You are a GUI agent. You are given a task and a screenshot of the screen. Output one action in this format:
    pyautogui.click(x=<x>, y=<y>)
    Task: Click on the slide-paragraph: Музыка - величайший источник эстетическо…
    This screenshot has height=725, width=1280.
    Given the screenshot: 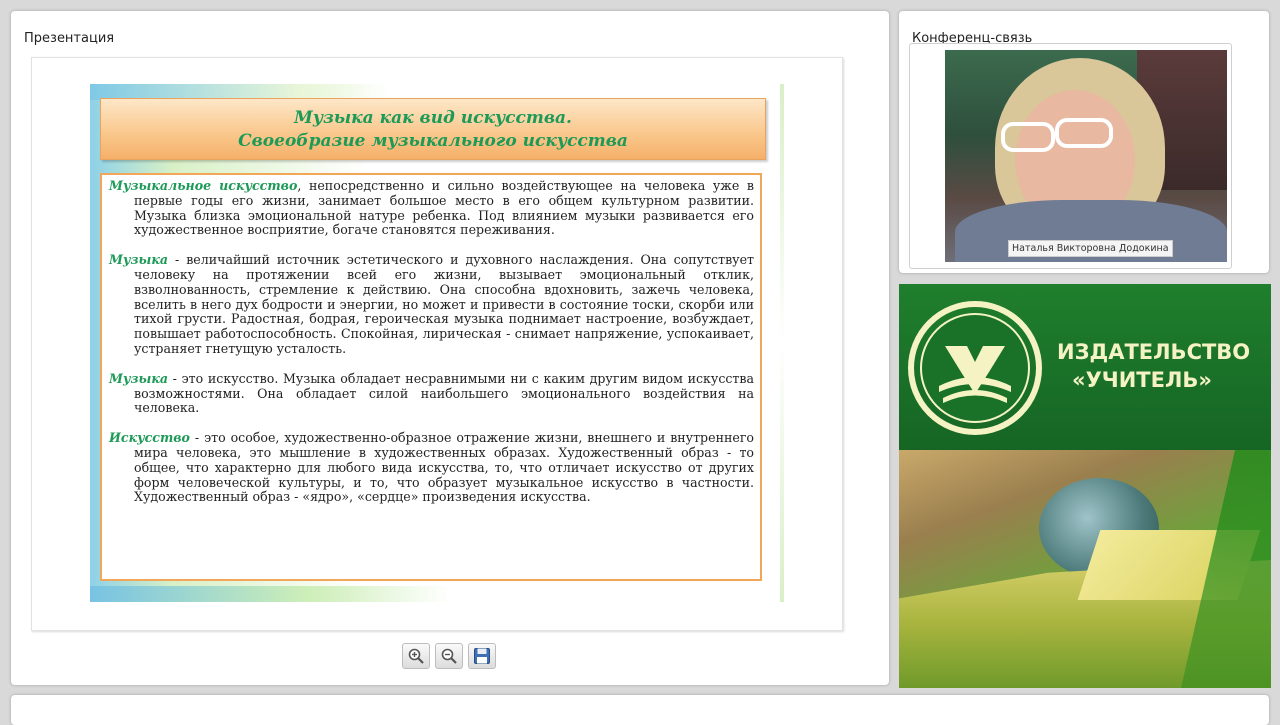 What is the action you would take?
    pyautogui.click(x=431, y=304)
    